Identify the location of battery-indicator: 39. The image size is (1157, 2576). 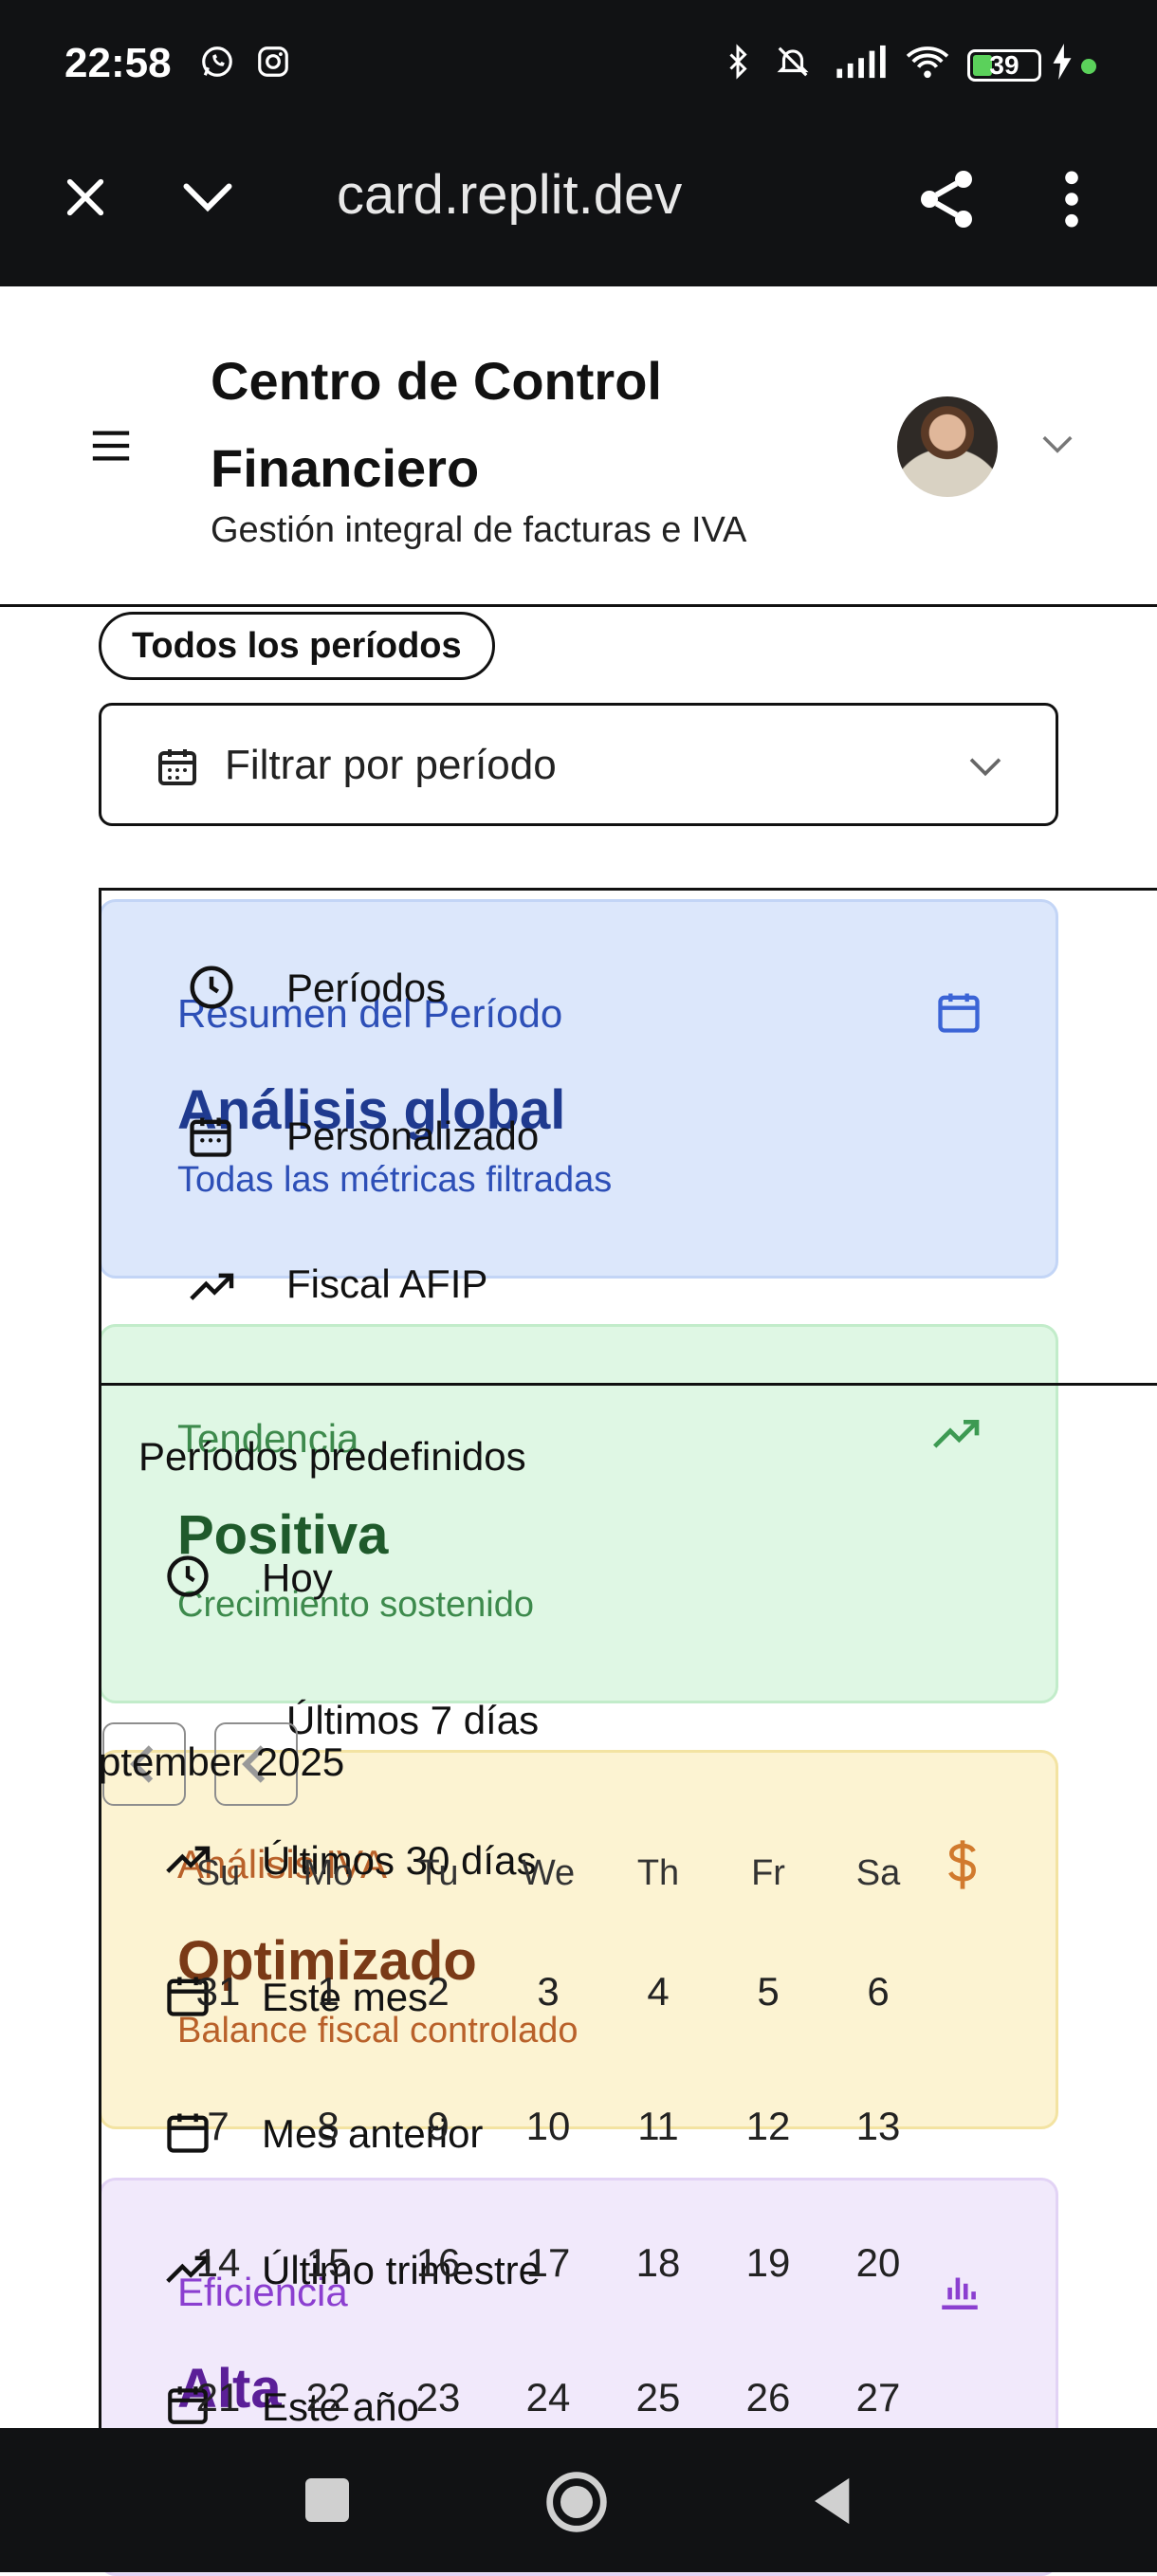
(1004, 65).